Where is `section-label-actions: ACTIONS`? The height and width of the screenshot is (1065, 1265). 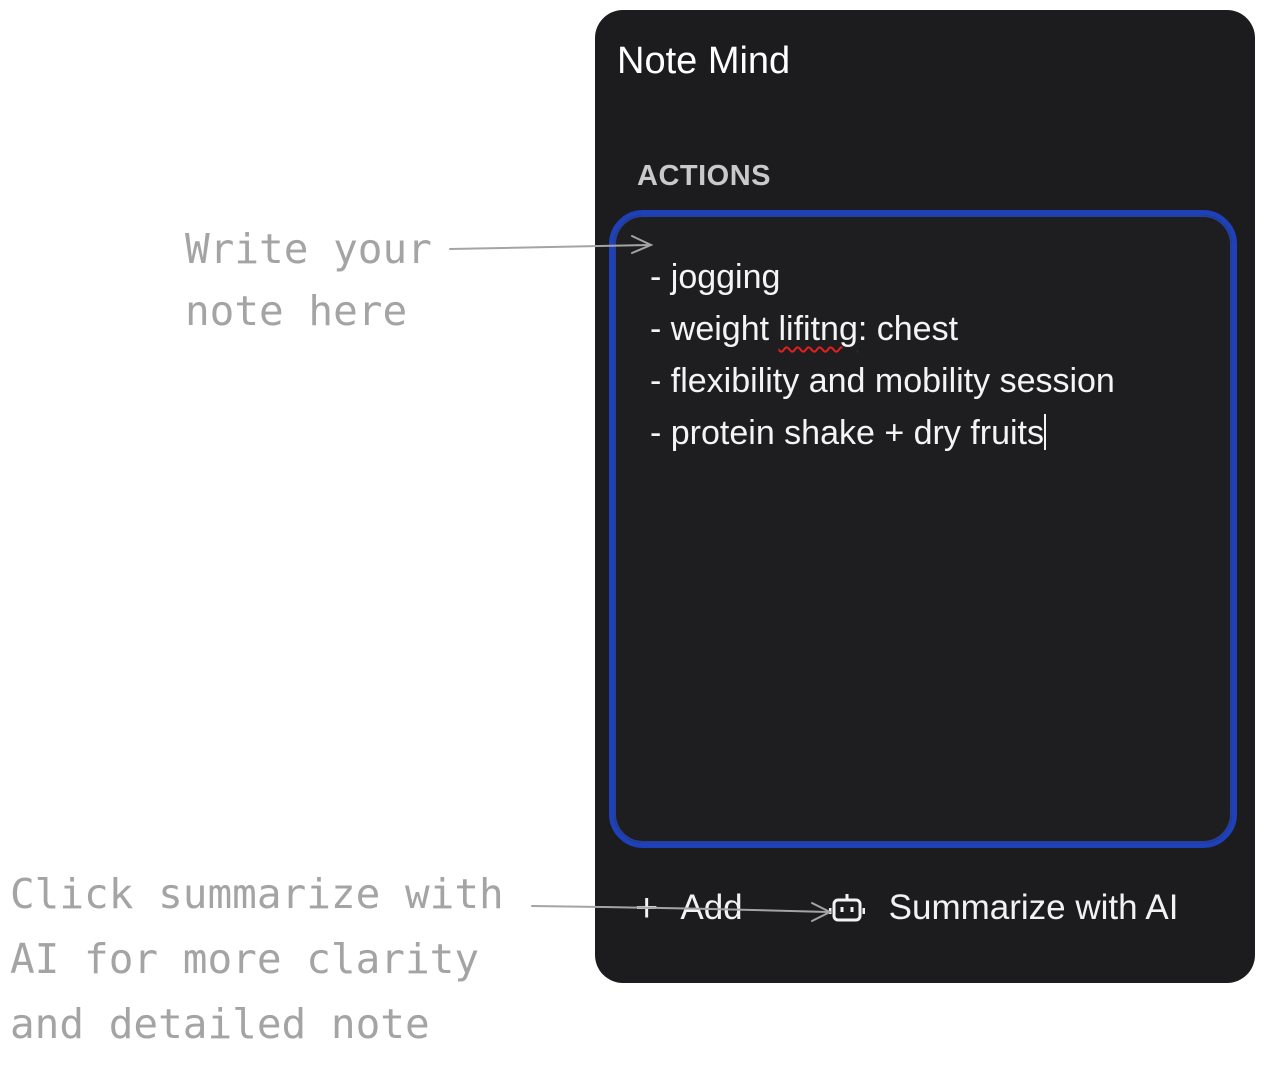 section-label-actions: ACTIONS is located at coordinates (704, 176).